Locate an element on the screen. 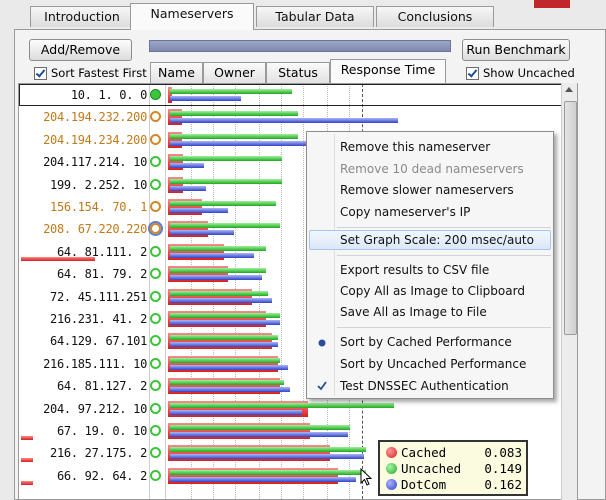  show-uncached-label: Show Uncached is located at coordinates (529, 73).